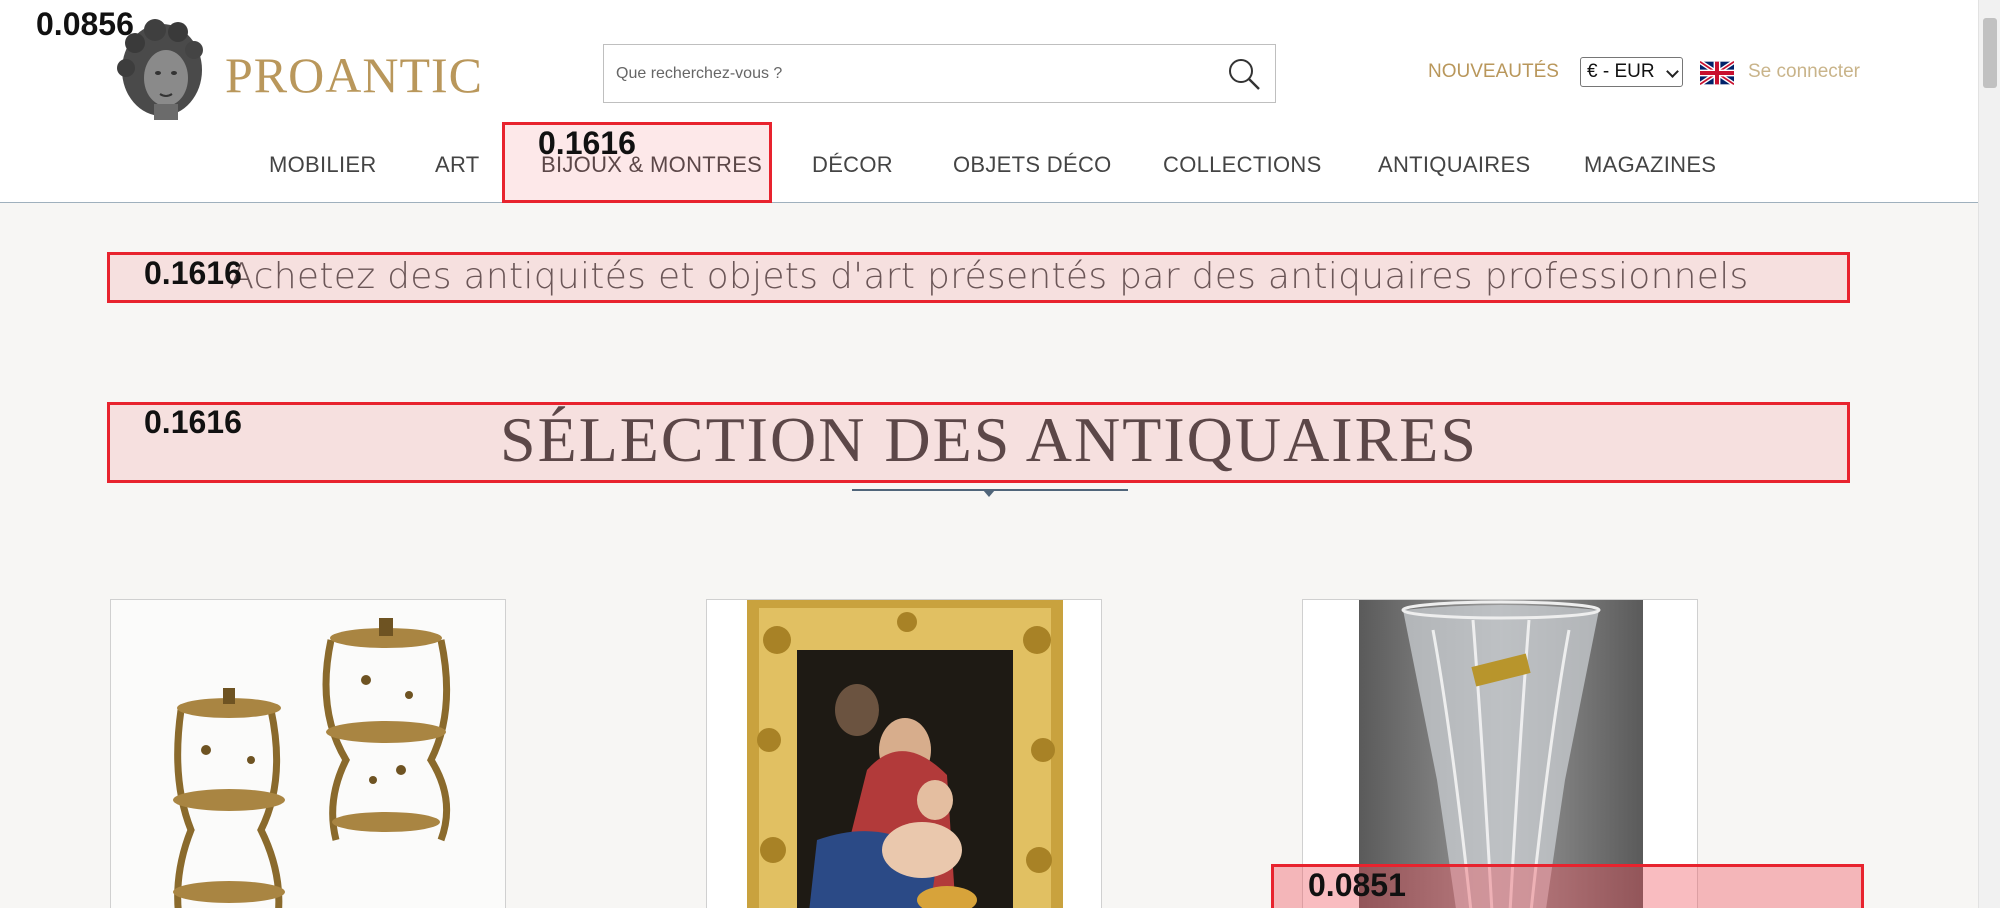 This screenshot has width=2000, height=908. I want to click on search-box, so click(939, 73).